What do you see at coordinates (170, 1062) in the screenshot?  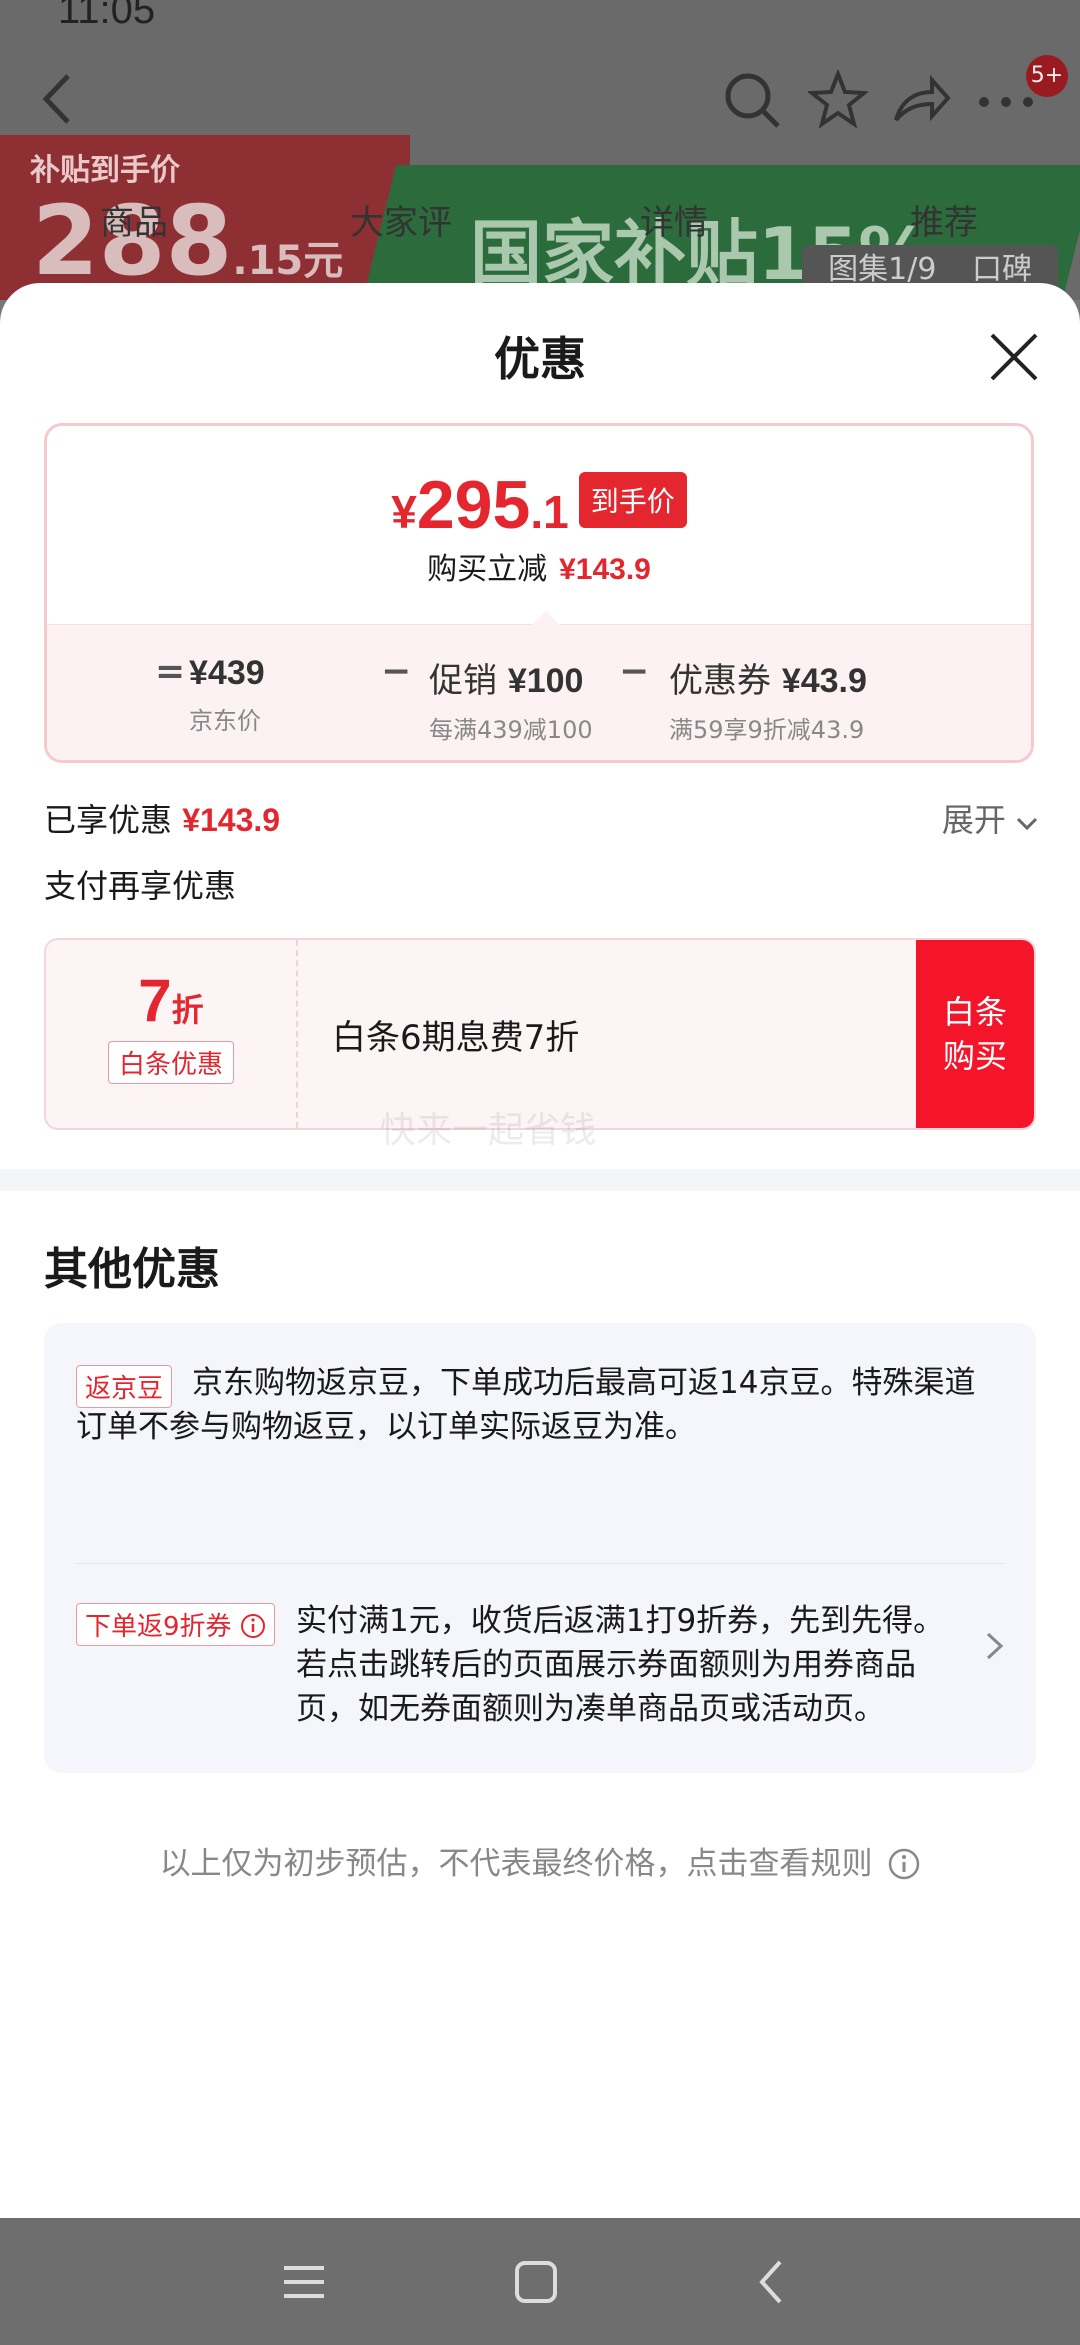 I see `baitiao-tag: 白条优惠` at bounding box center [170, 1062].